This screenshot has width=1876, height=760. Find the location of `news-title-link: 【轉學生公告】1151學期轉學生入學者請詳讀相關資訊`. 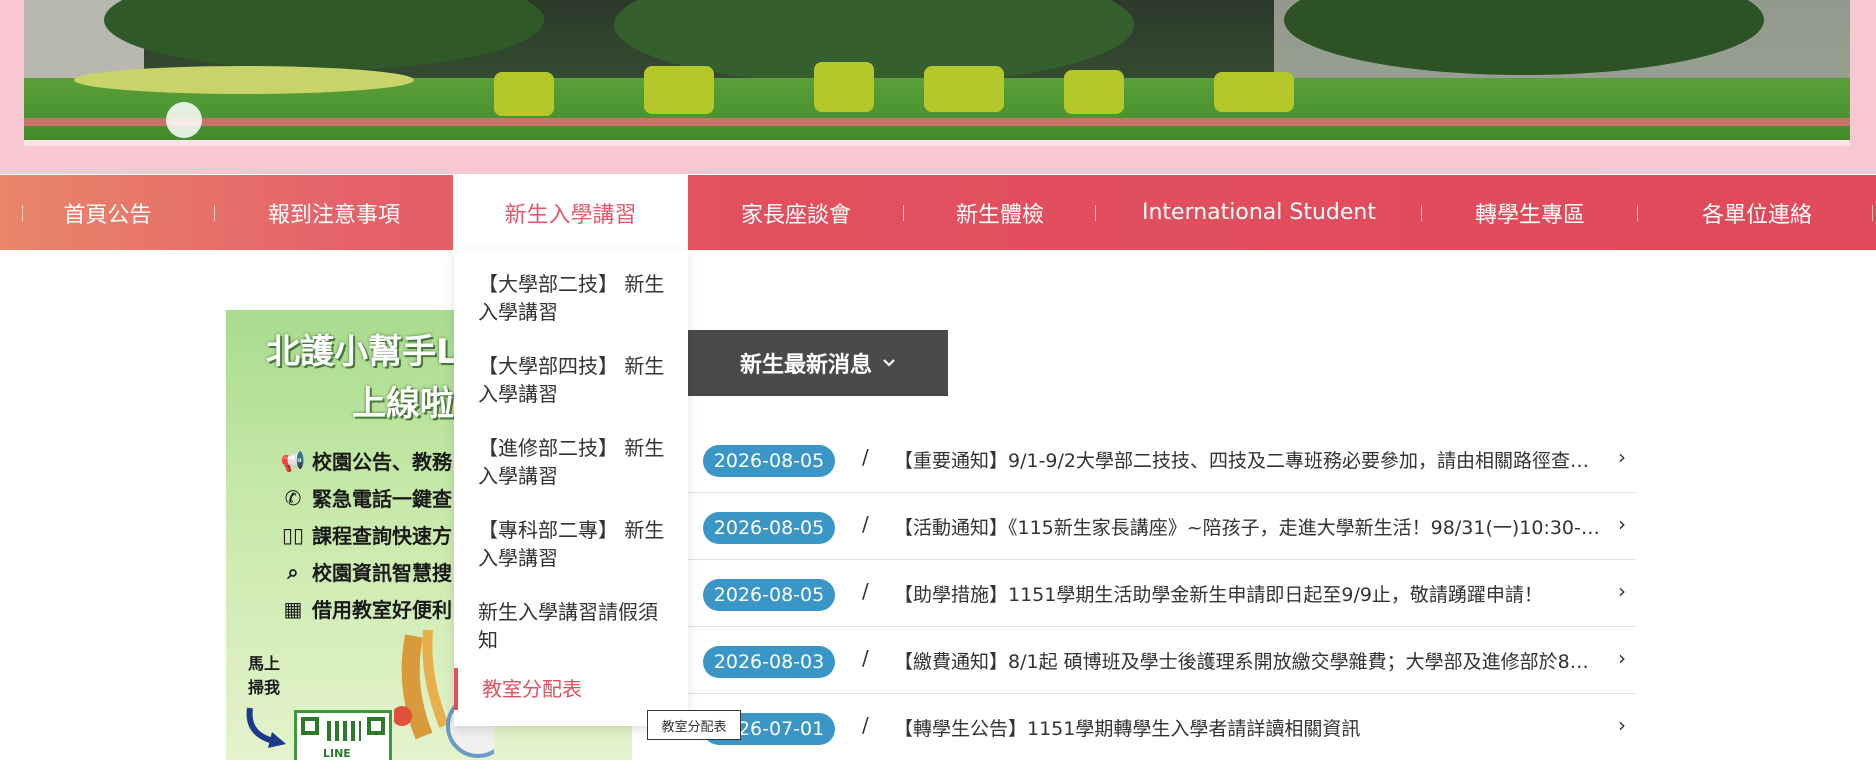

news-title-link: 【轉學生公告】1151學期轉學生入學者請詳讀相關資訊 is located at coordinates (1249, 727).